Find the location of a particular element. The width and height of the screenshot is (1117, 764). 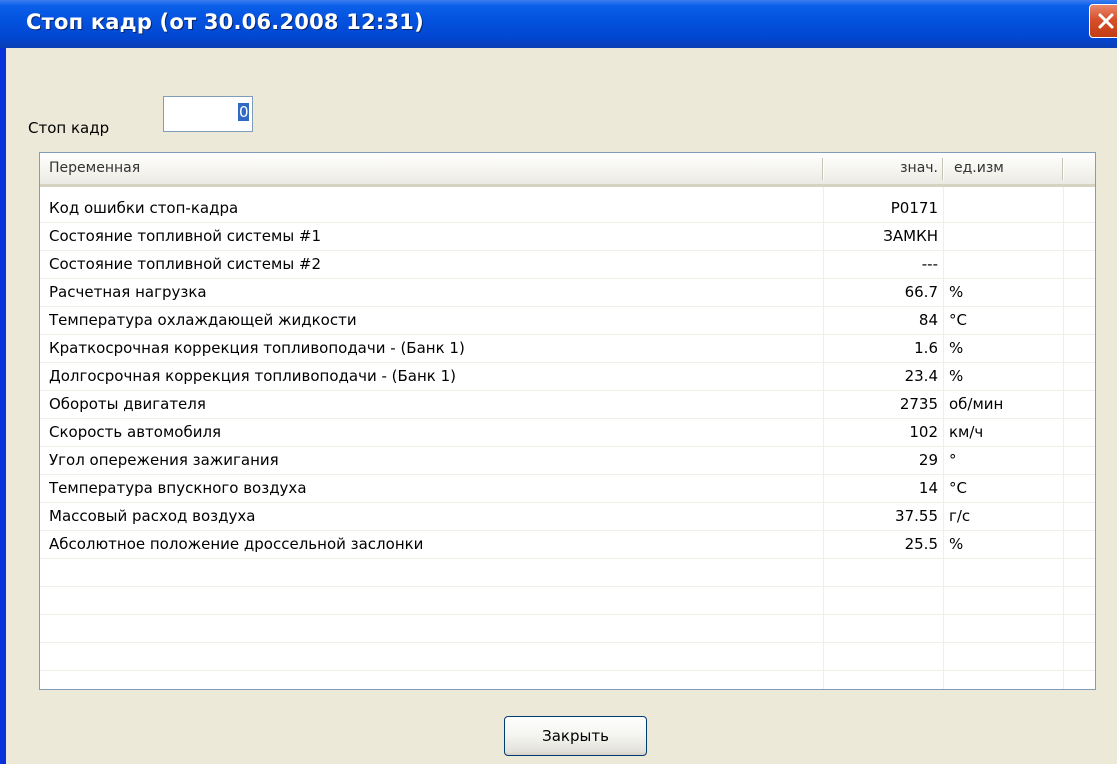

title-bar: Стоп кадр (от 30.06.2008 12:31) is located at coordinates (558, 24).